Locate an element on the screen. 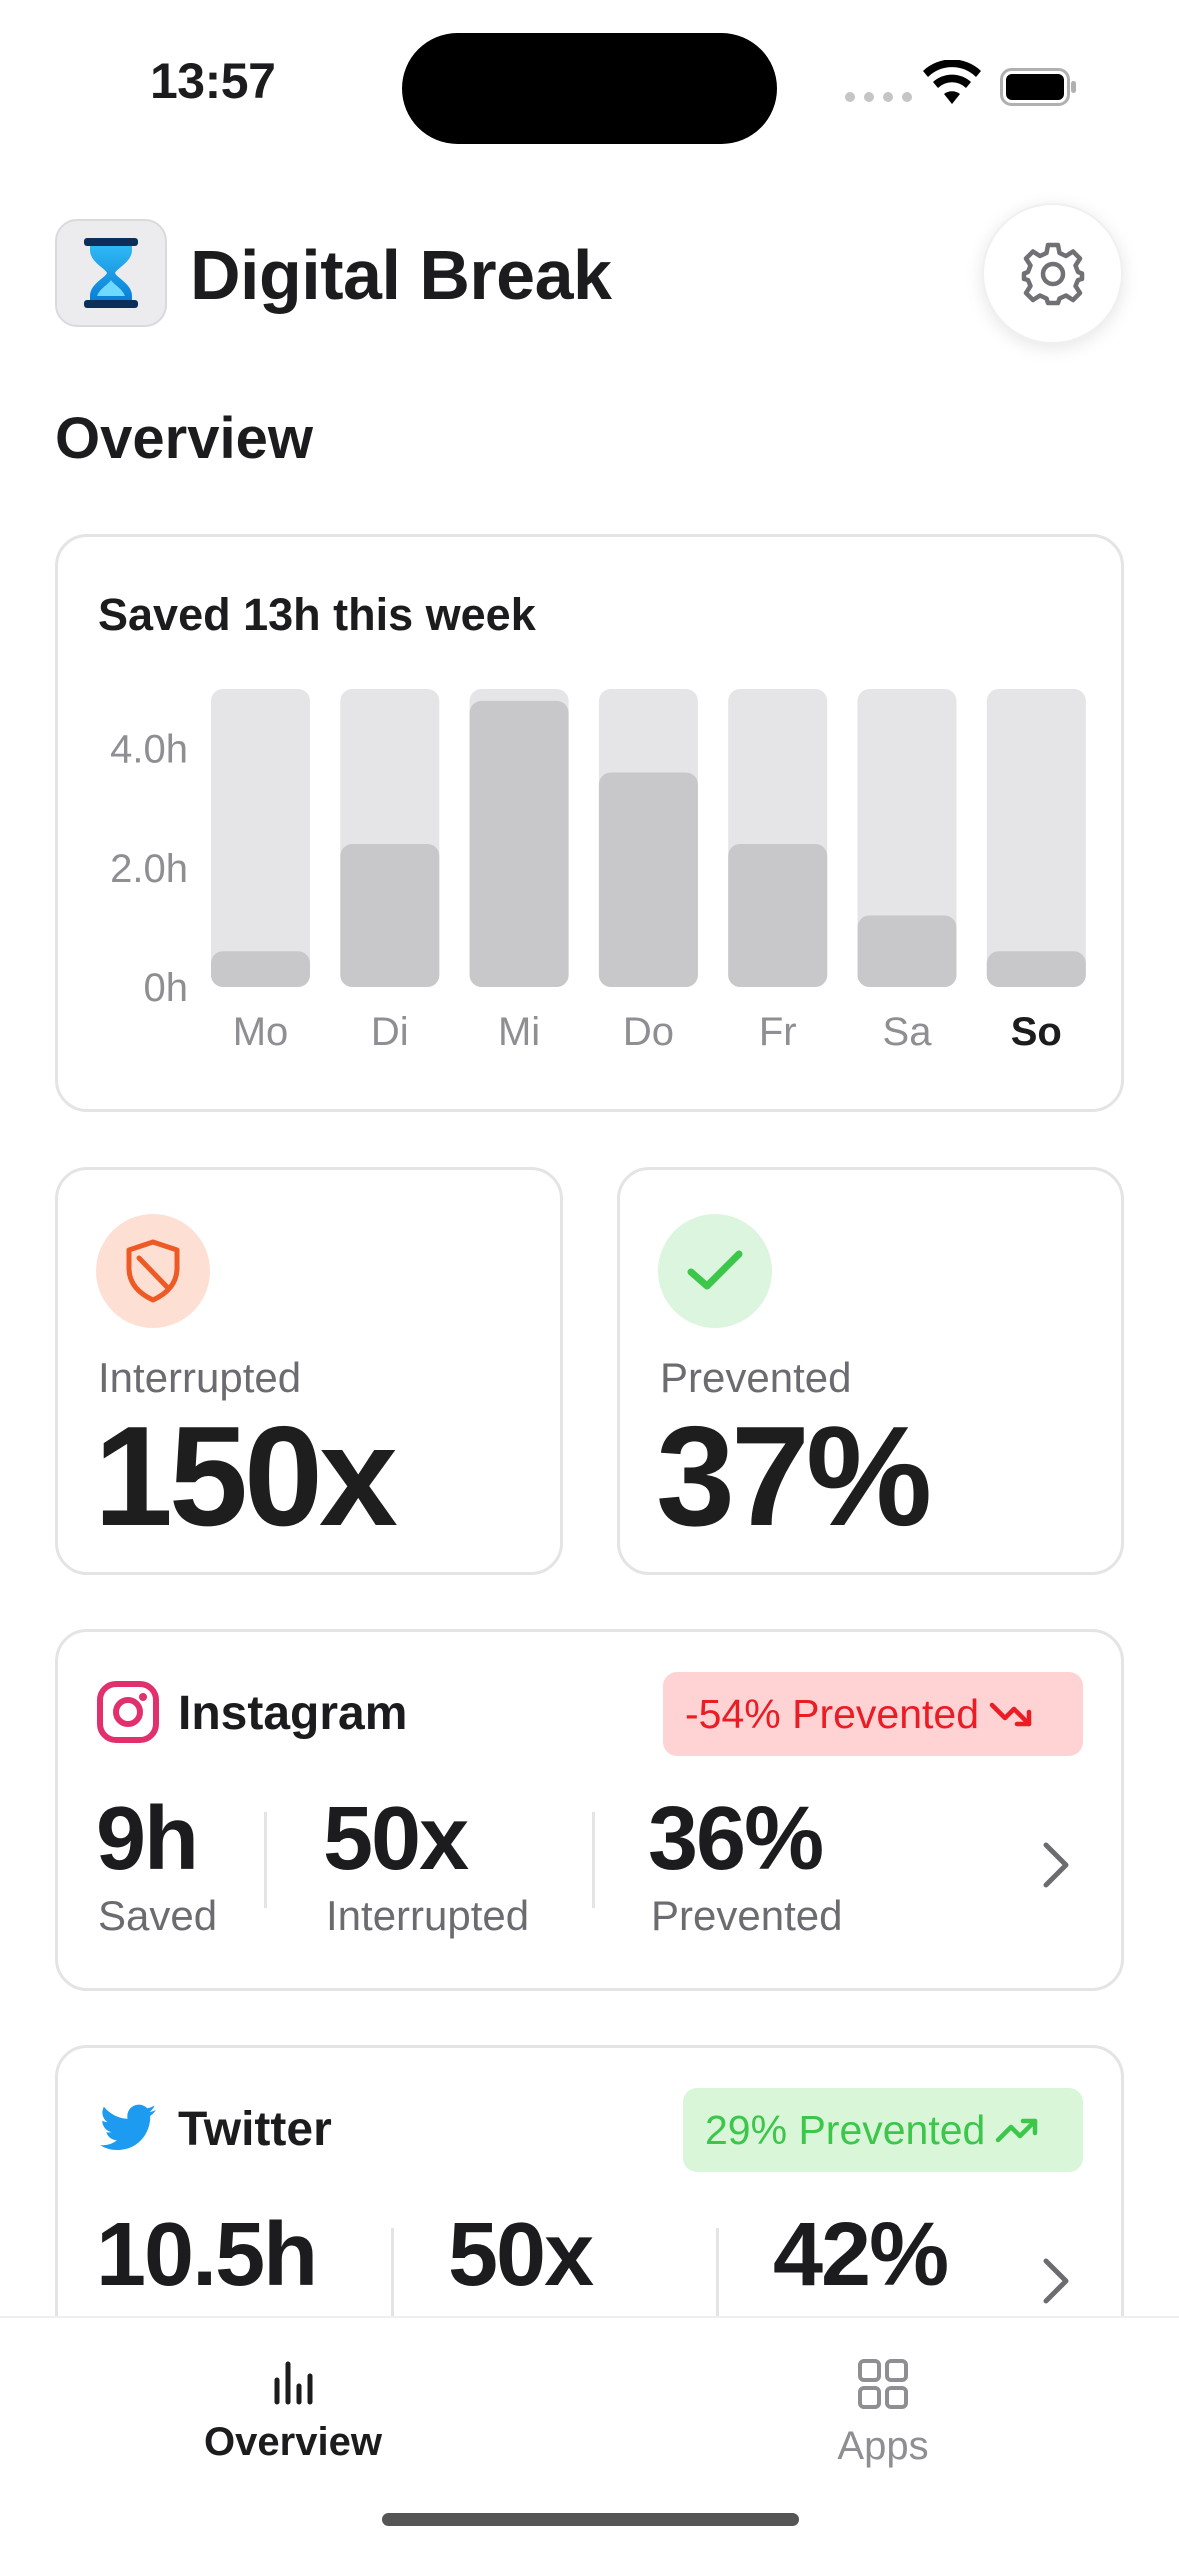 This screenshot has height=2558, width=1179. shield-icon is located at coordinates (153, 1271).